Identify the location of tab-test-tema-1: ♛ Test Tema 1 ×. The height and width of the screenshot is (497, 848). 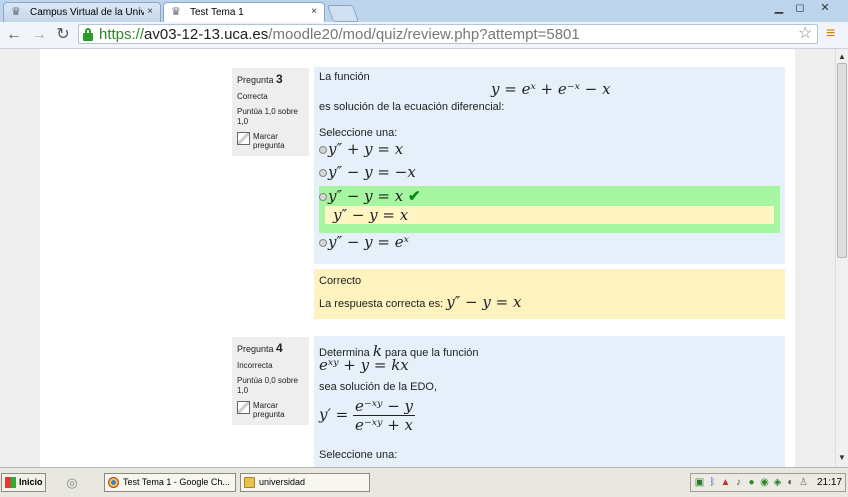
(244, 12).